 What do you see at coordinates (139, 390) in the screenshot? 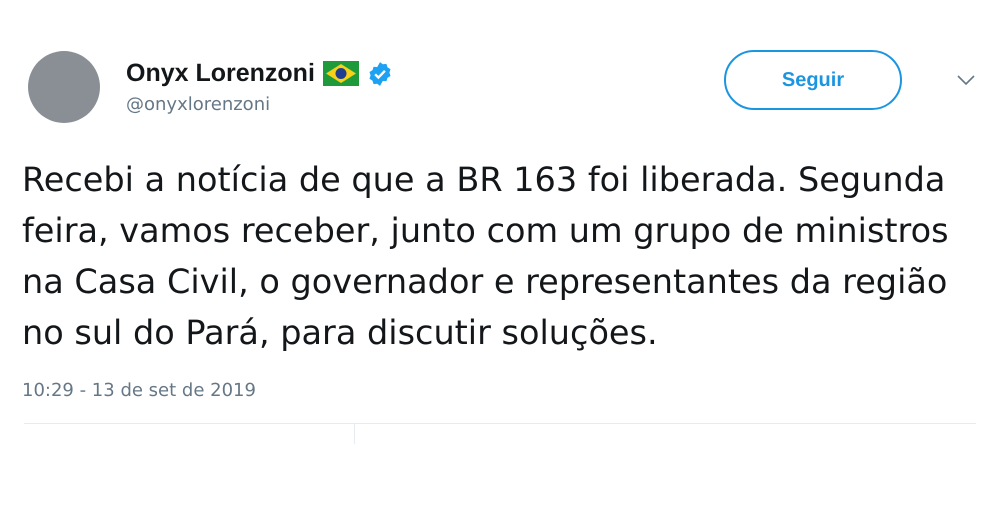
I see `tweet-timestamp: 10:29 - 13 de set de 2019` at bounding box center [139, 390].